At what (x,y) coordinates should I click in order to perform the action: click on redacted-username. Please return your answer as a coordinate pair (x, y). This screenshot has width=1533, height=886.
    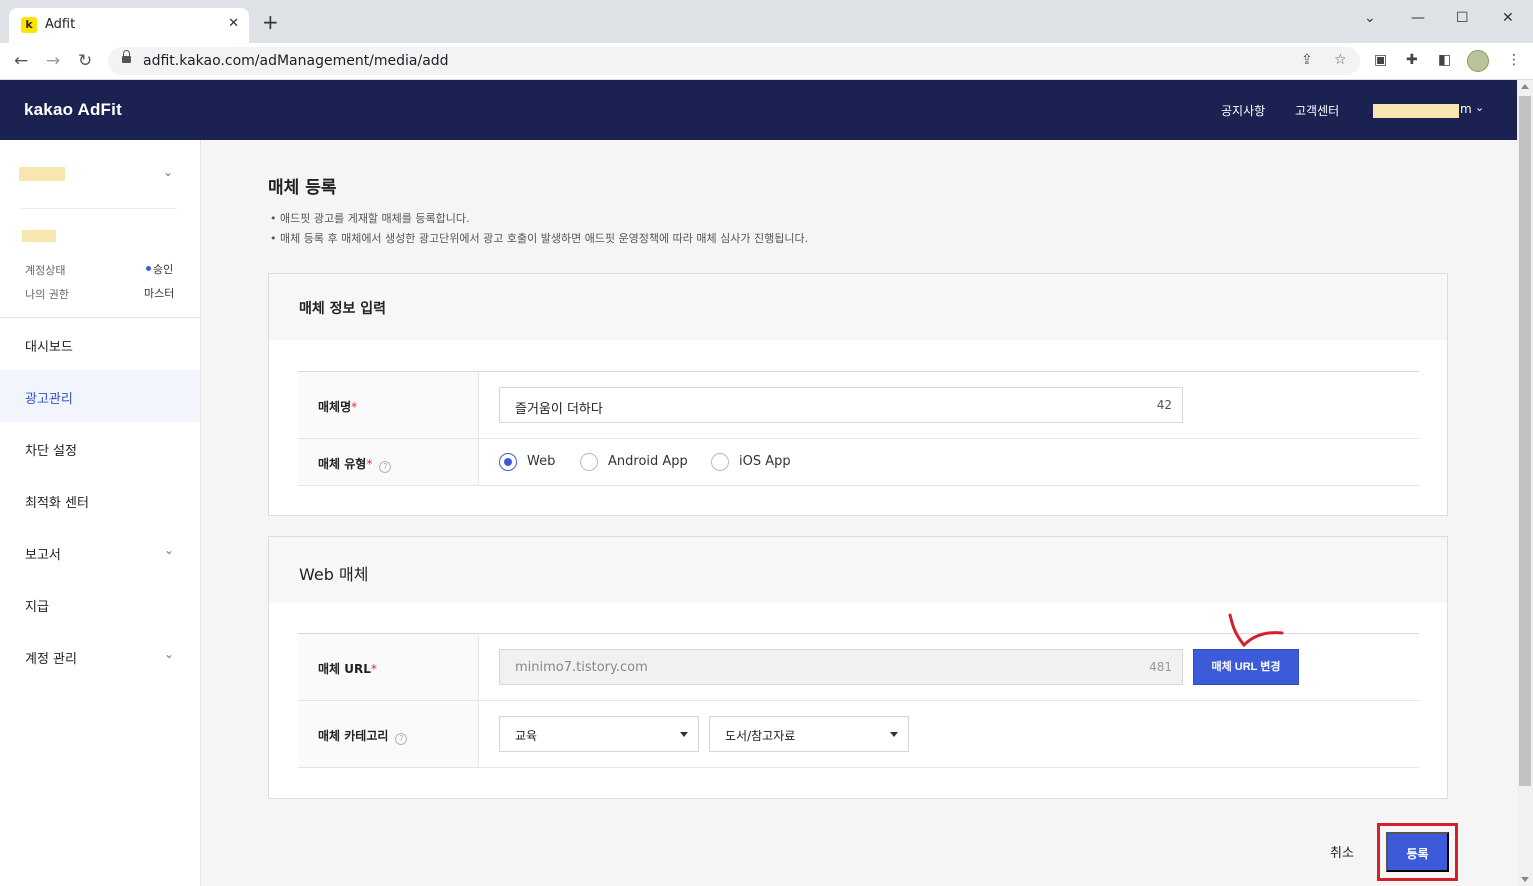
    Looking at the image, I should click on (1416, 111).